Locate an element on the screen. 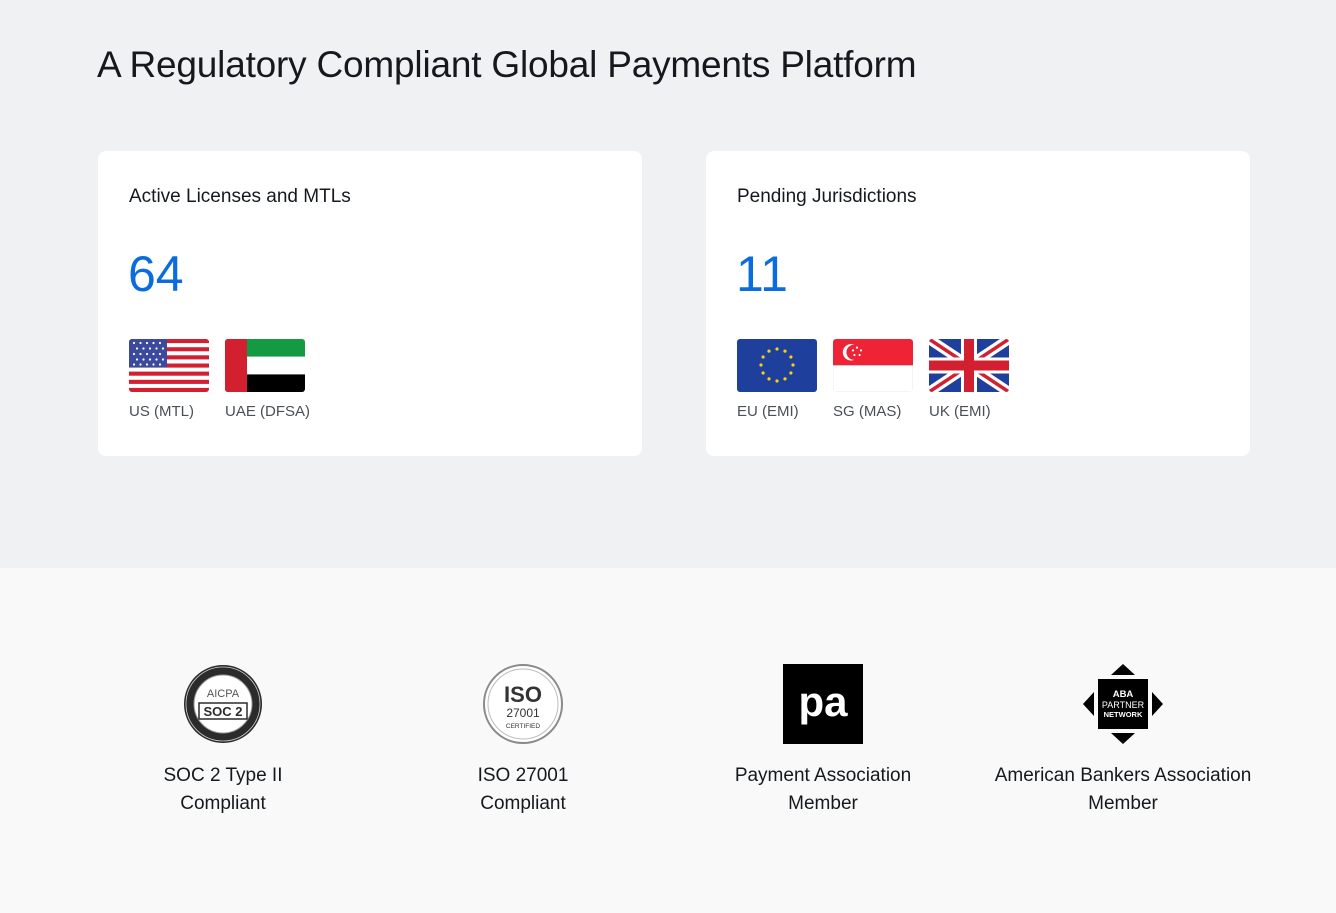  flag-item-uae: UAE (DFSA) is located at coordinates (273, 379).